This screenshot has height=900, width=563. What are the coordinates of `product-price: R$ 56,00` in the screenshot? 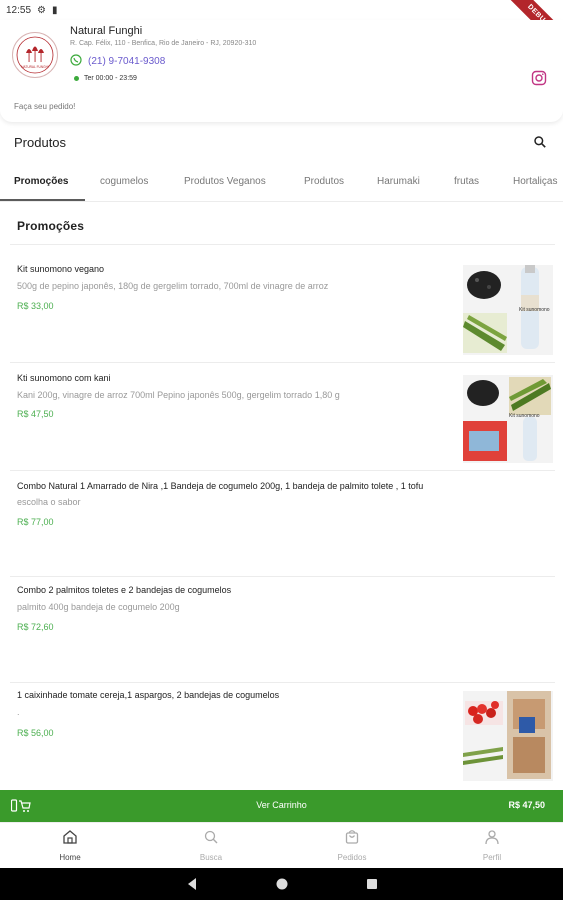 It's located at (35, 733).